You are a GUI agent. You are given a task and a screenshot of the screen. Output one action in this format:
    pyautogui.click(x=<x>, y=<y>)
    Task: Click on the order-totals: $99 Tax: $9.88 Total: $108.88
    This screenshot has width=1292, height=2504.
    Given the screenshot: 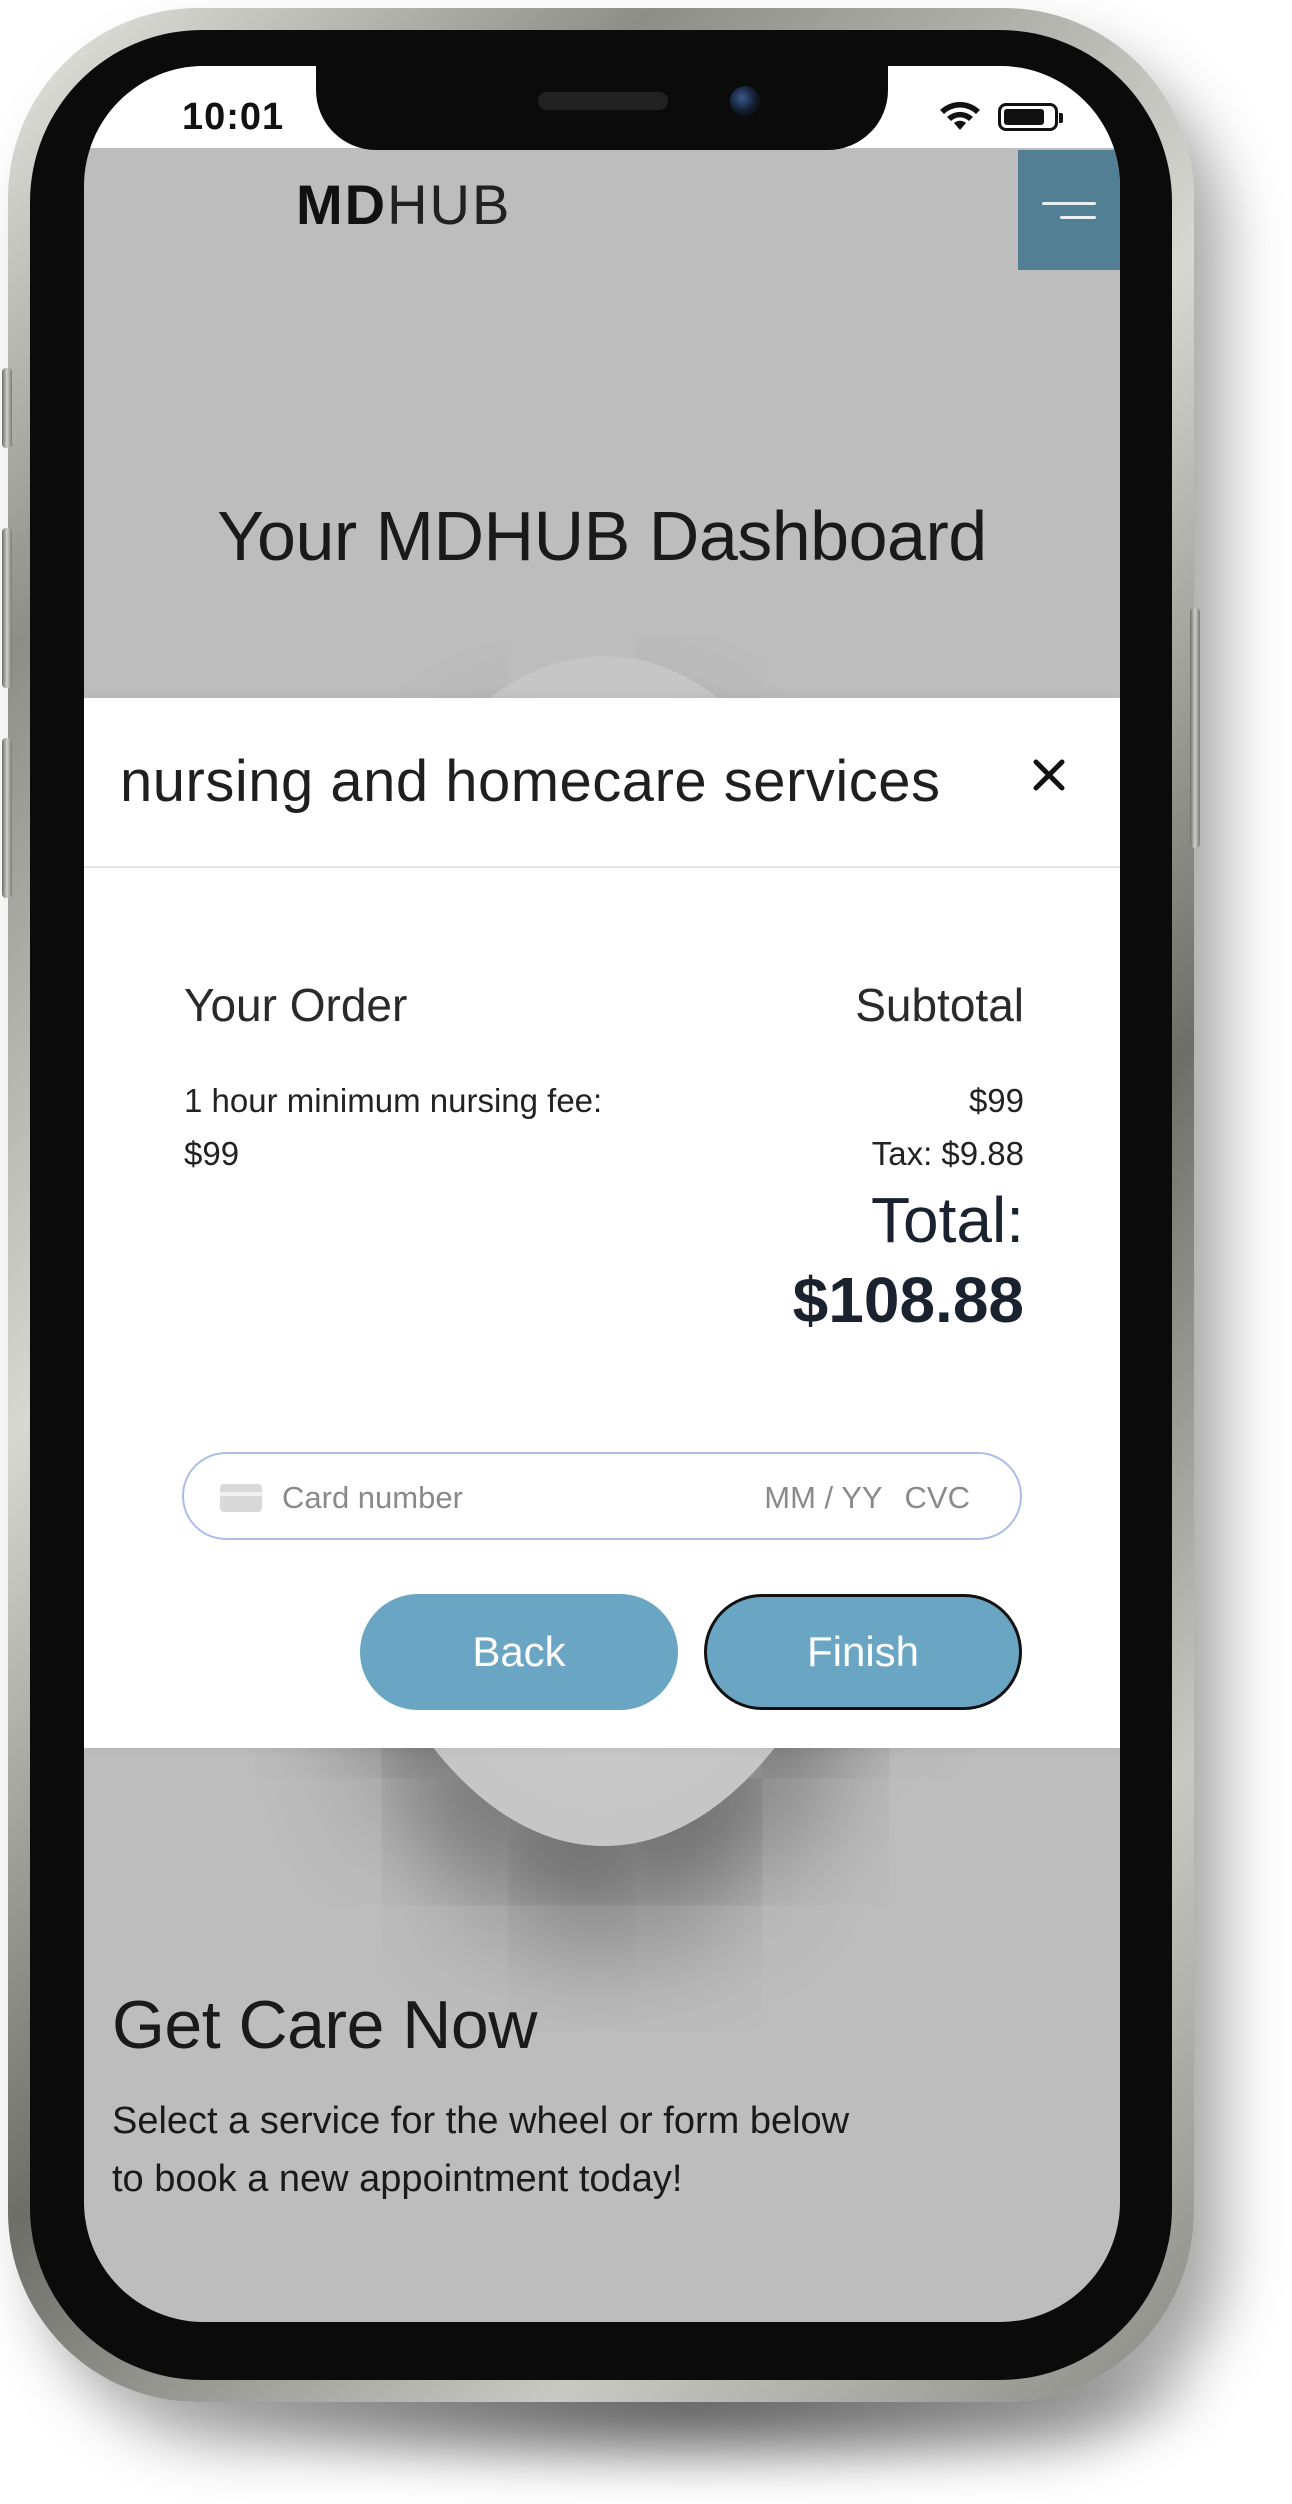 What is the action you would take?
    pyautogui.click(x=908, y=1207)
    